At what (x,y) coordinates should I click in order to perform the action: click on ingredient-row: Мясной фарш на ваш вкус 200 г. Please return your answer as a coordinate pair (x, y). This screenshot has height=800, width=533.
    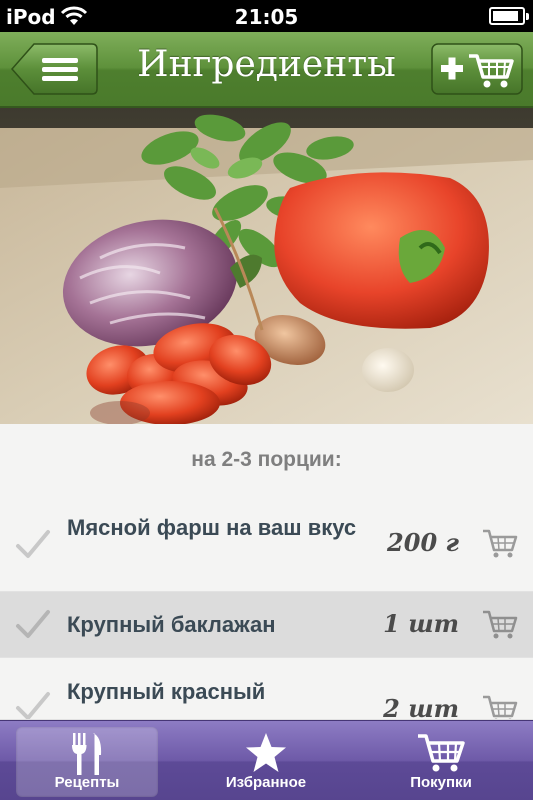
    Looking at the image, I should click on (266, 546).